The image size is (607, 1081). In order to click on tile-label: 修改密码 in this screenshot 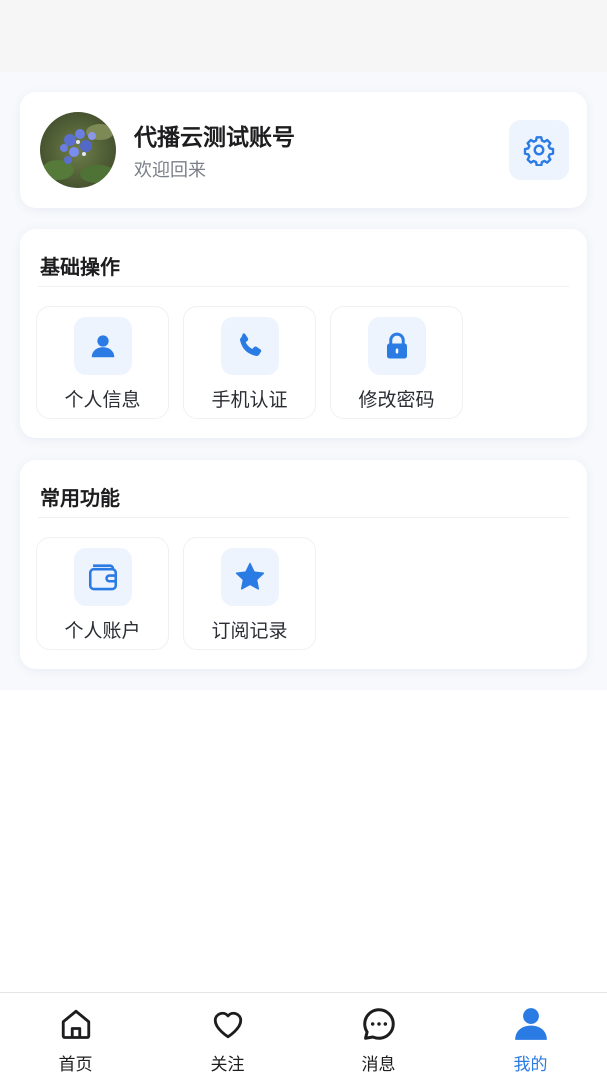, I will do `click(396, 400)`.